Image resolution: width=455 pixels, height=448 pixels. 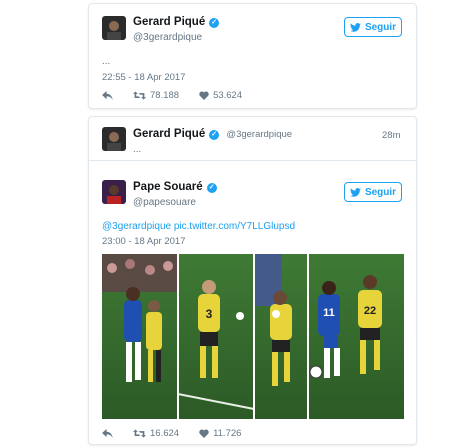 I want to click on like-button: 11.726, so click(x=220, y=433).